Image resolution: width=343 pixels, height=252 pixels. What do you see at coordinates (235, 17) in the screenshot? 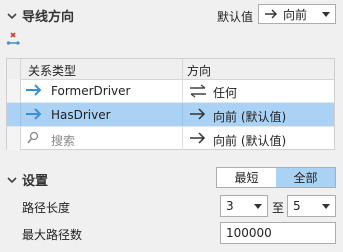
I see `default-value-label: 默认值` at bounding box center [235, 17].